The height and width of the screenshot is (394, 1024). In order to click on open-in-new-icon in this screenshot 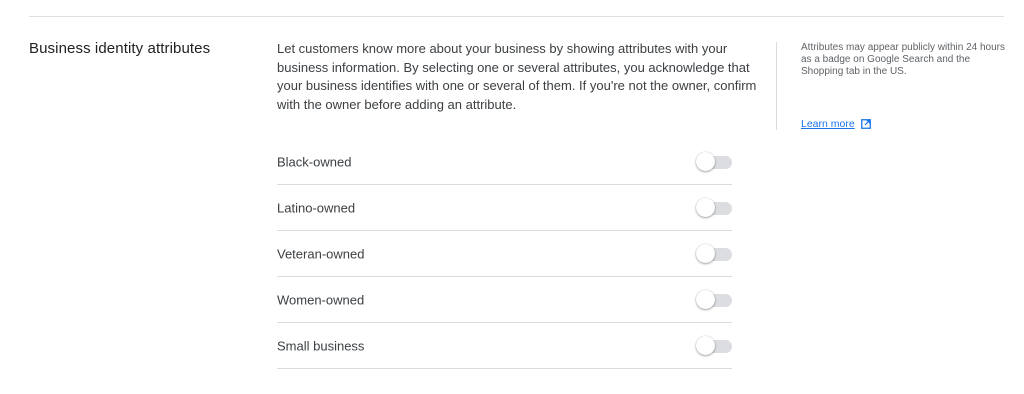, I will do `click(865, 124)`.